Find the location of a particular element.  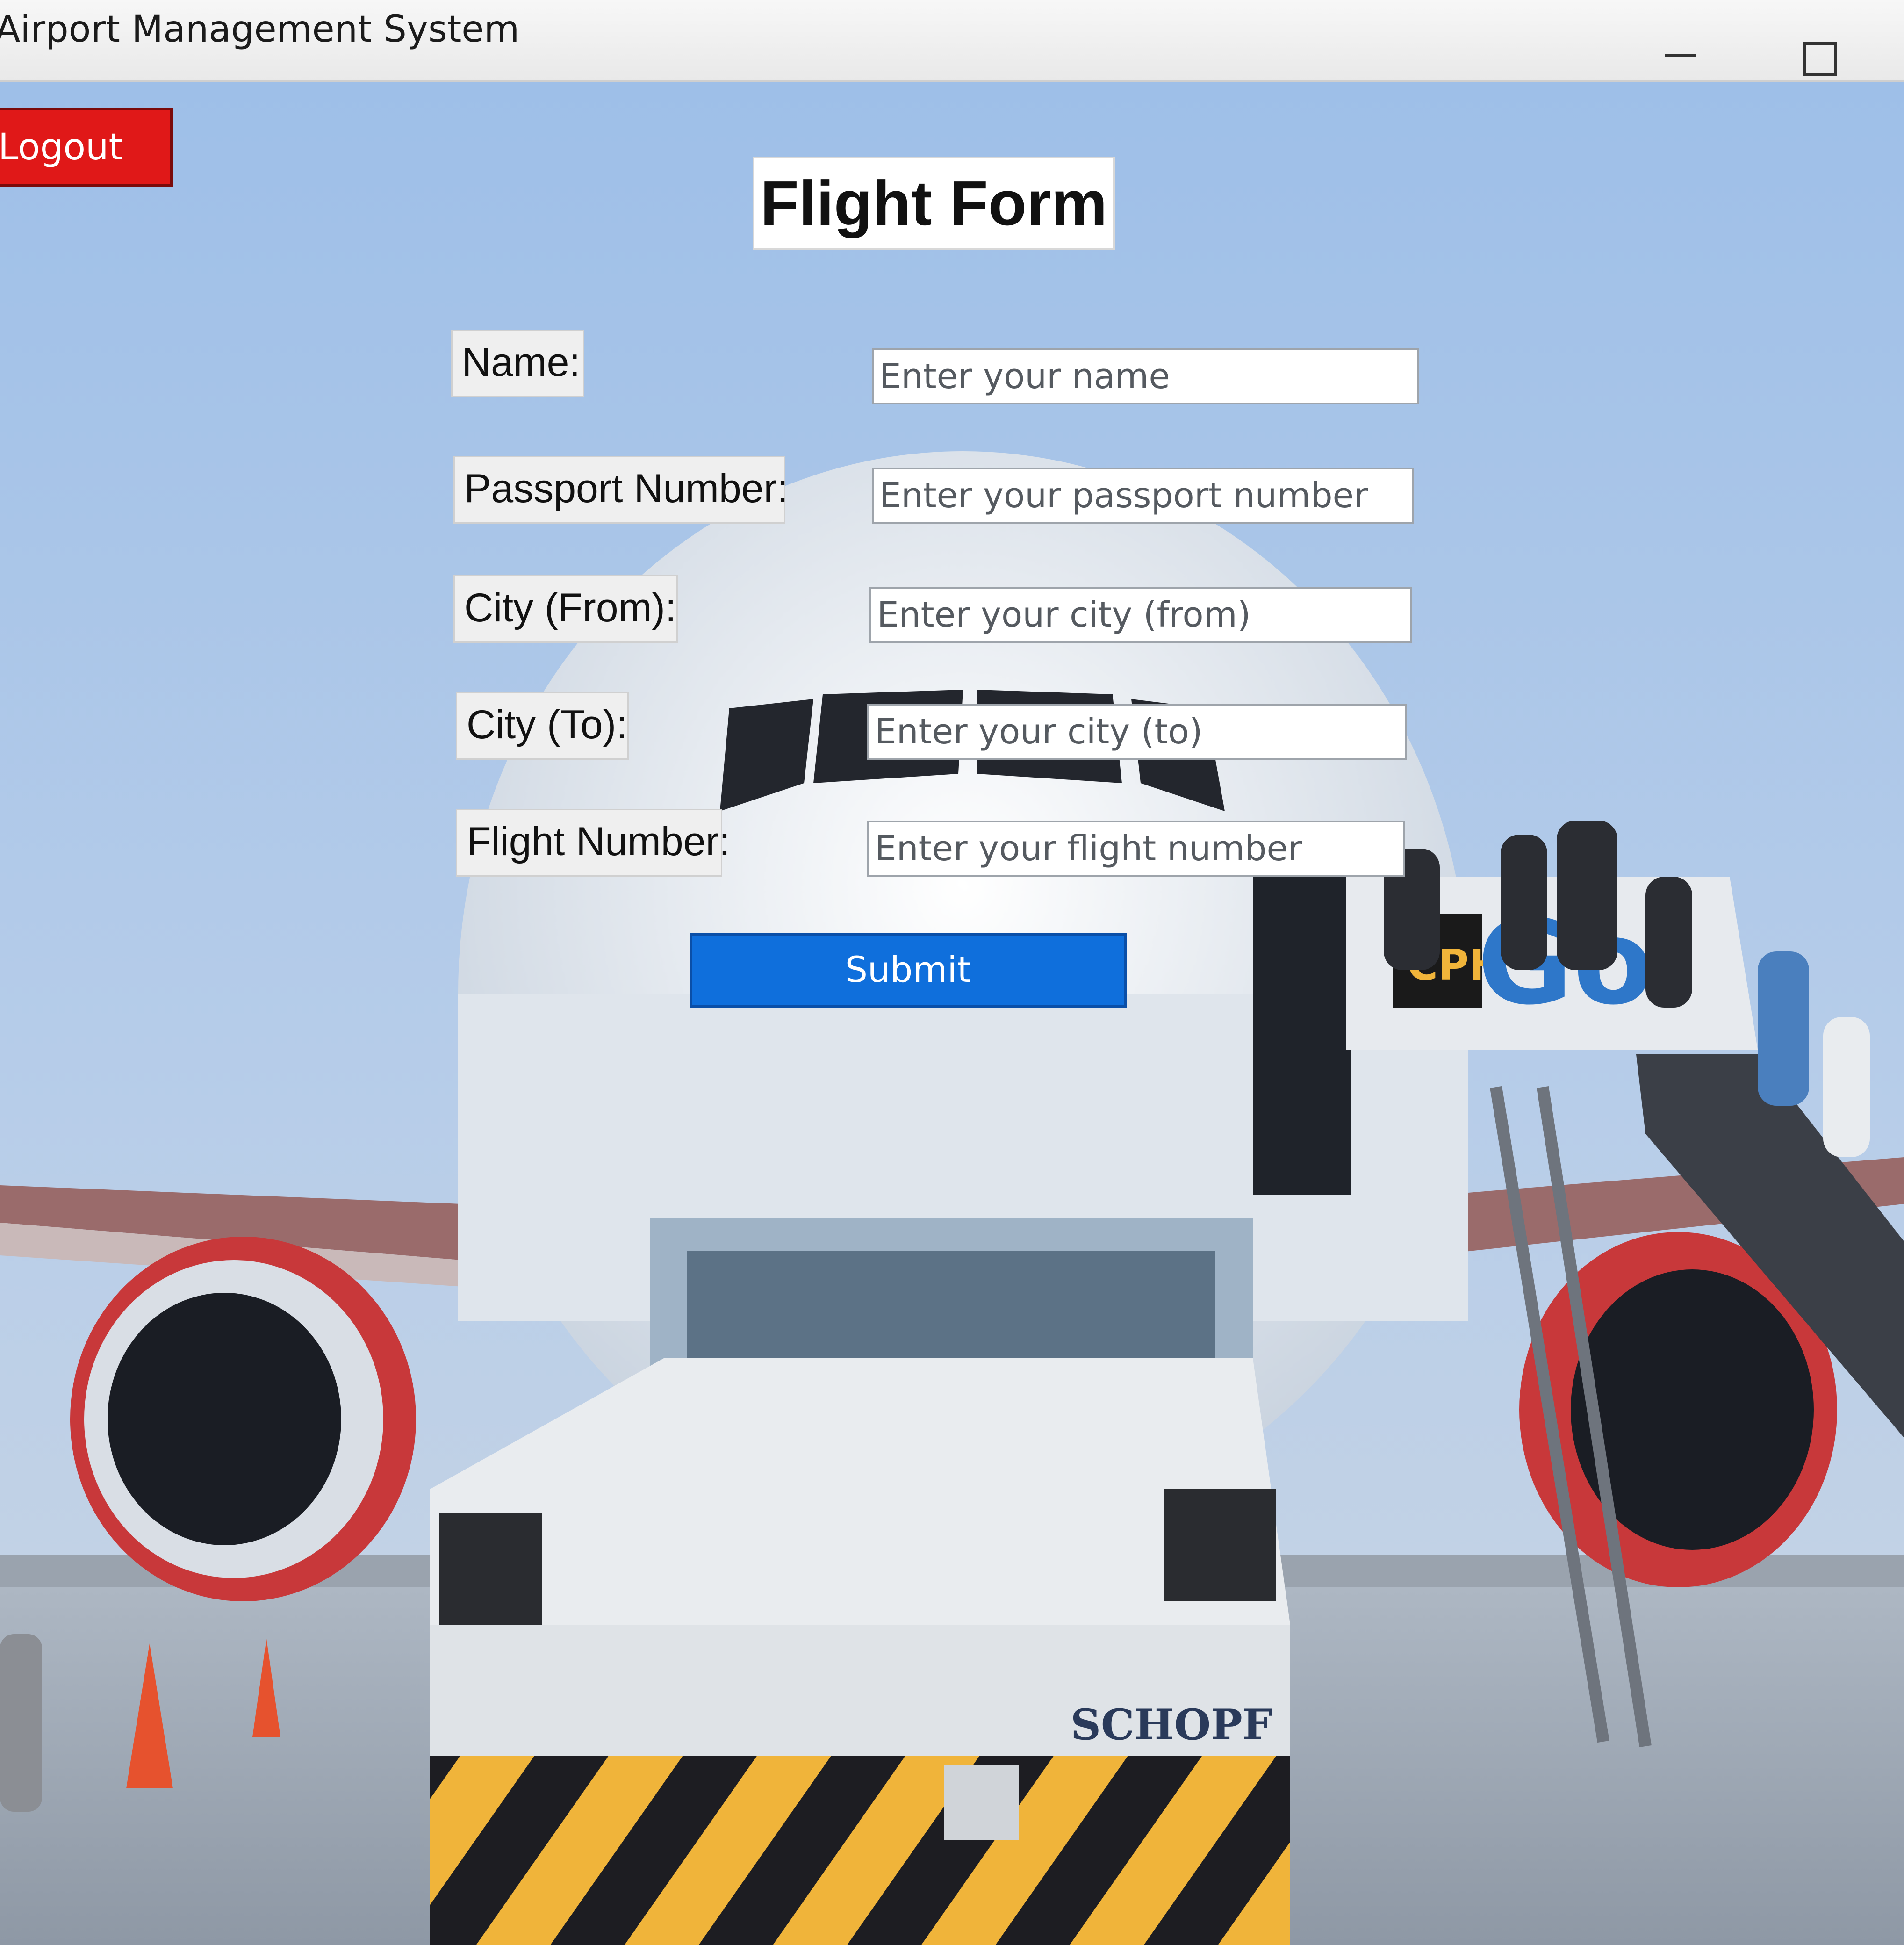

name-label: Name: is located at coordinates (518, 363).